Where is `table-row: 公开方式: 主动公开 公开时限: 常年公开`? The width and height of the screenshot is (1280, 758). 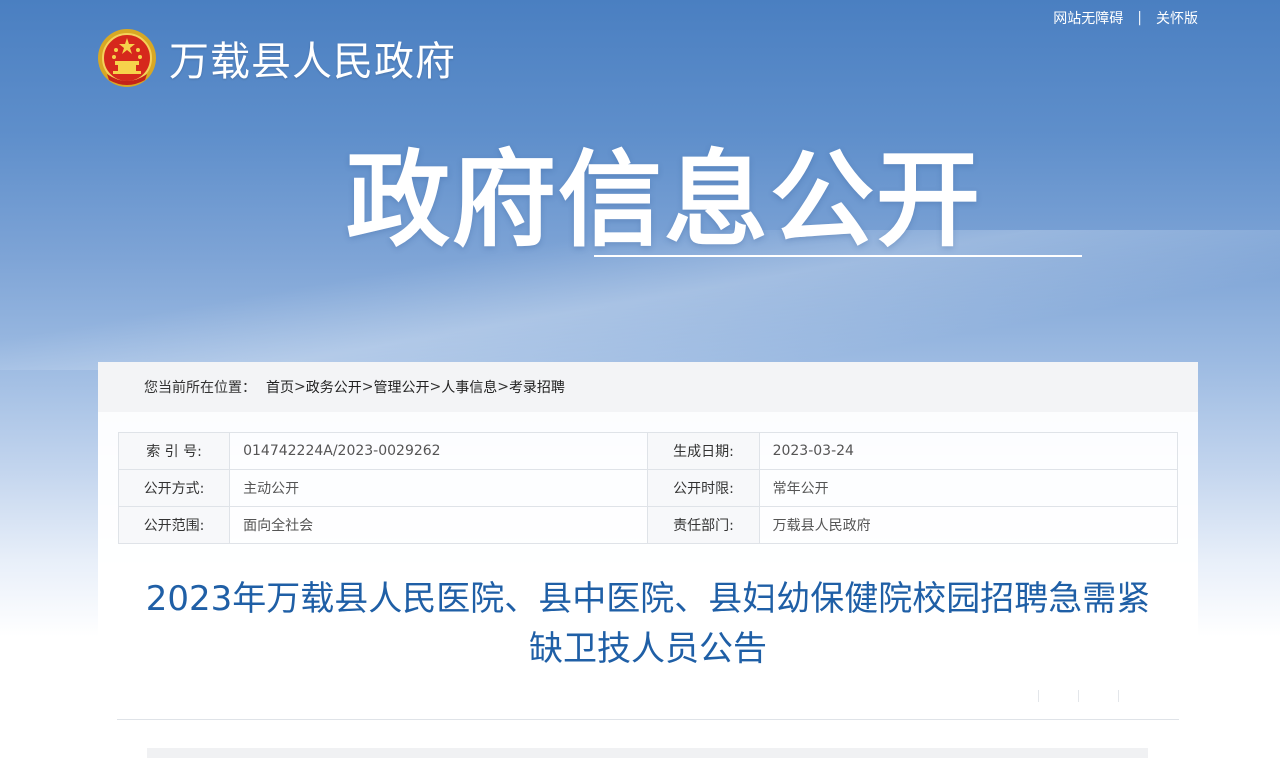 table-row: 公开方式: 主动公开 公开时限: 常年公开 is located at coordinates (648, 488).